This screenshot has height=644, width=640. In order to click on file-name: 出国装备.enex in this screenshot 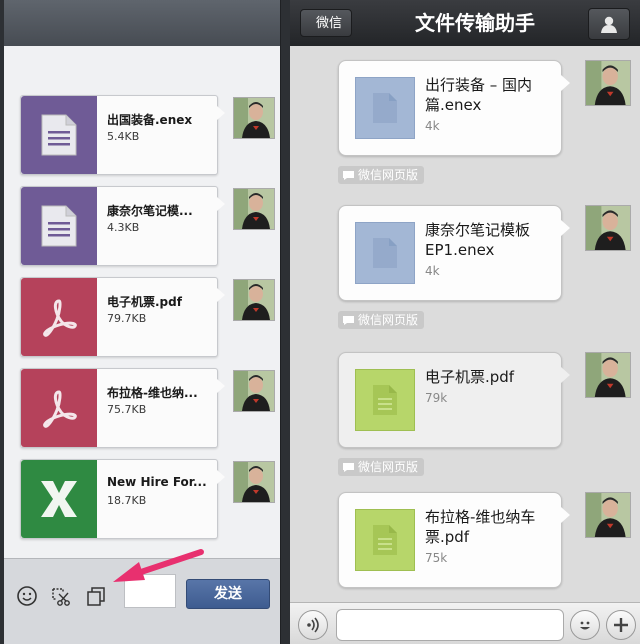, I will do `click(150, 120)`.